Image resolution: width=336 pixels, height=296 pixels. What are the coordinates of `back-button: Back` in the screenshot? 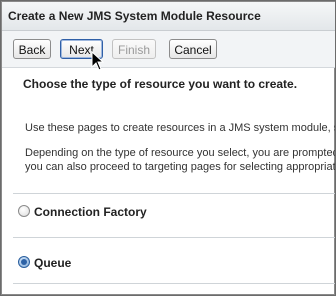 It's located at (32, 49).